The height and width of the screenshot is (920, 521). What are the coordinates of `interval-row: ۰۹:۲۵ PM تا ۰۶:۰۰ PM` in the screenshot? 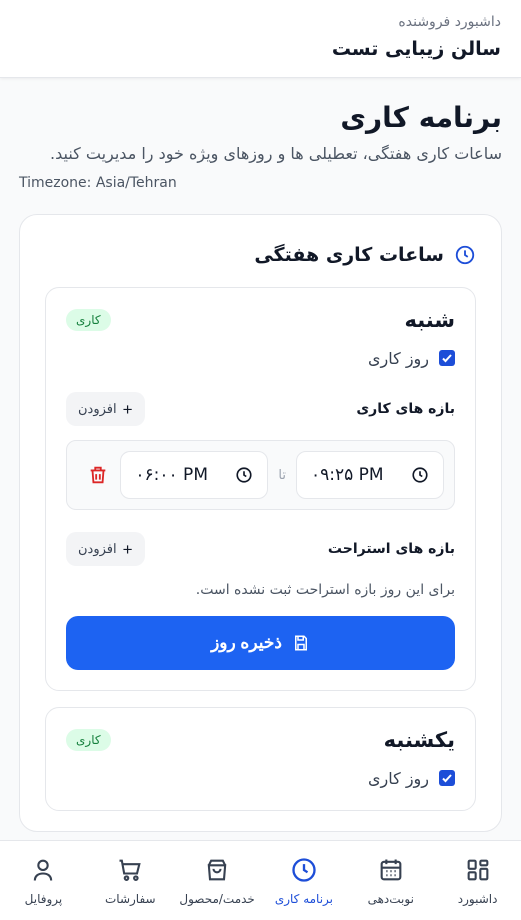 It's located at (260, 475).